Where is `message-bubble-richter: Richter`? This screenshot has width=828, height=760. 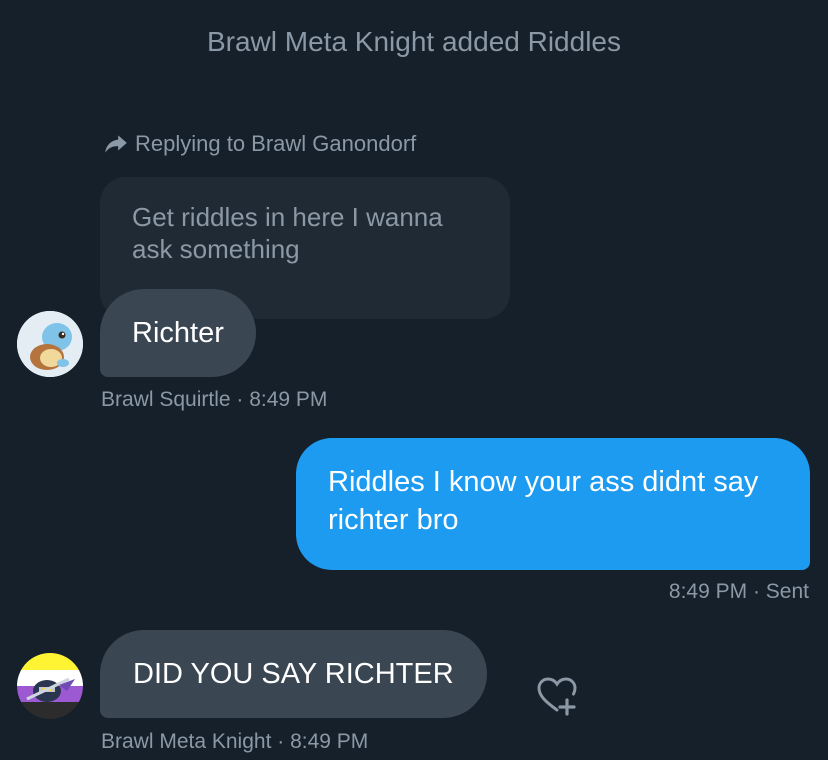
message-bubble-richter: Richter is located at coordinates (178, 333).